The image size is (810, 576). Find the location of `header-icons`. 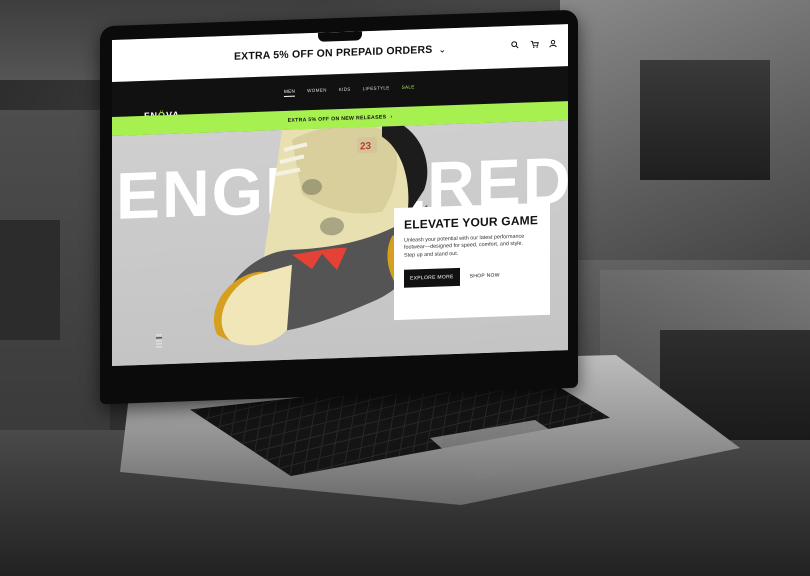

header-icons is located at coordinates (534, 45).